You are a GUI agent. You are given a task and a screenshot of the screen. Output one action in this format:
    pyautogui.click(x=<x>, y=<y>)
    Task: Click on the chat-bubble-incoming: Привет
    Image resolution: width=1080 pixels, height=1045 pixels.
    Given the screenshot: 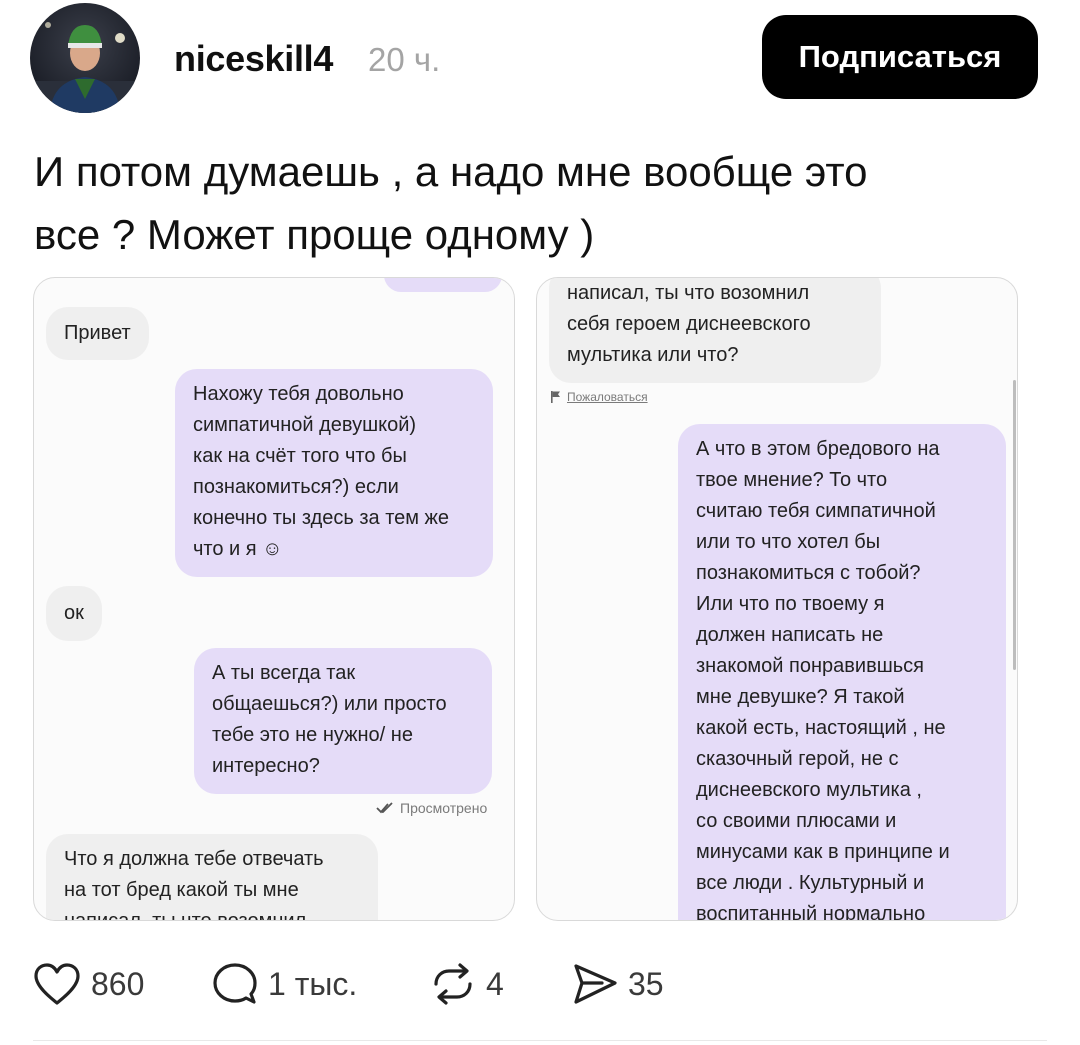 What is the action you would take?
    pyautogui.click(x=97, y=333)
    